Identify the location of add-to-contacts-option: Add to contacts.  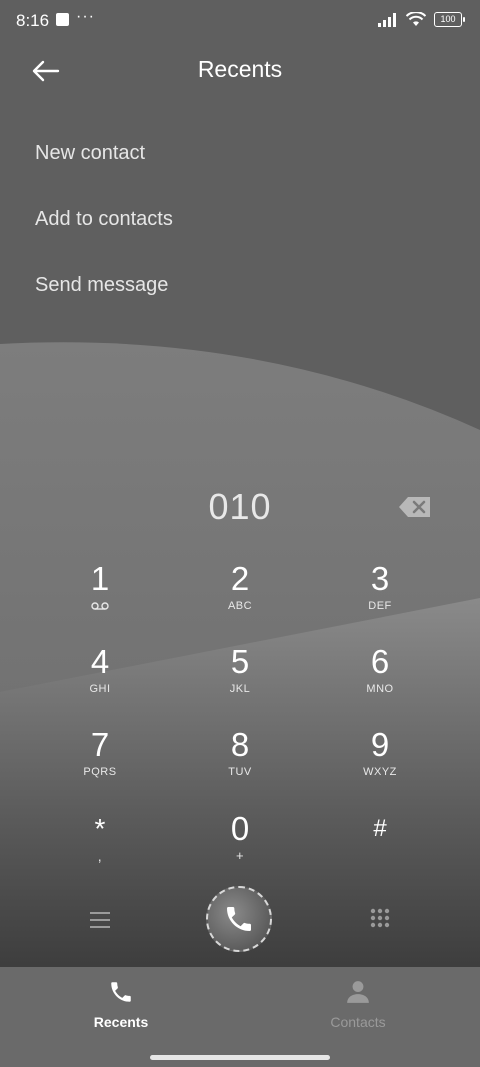
(240, 219).